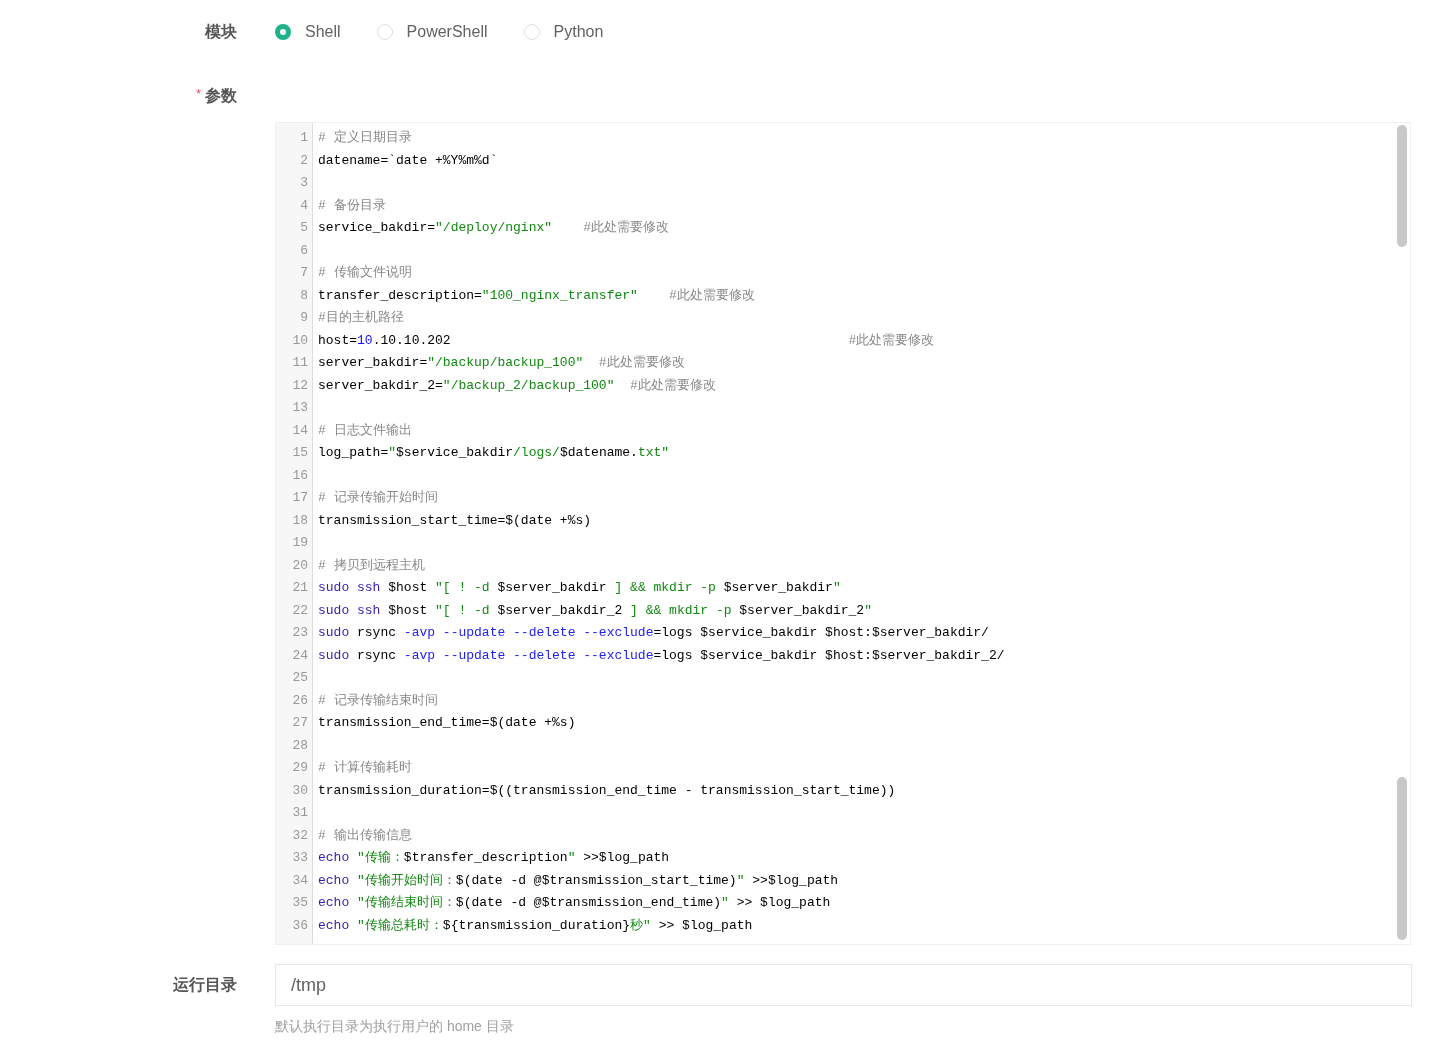 The image size is (1442, 1056). What do you see at coordinates (378, 497) in the screenshot?
I see `code-line: # 记录传输开始时间` at bounding box center [378, 497].